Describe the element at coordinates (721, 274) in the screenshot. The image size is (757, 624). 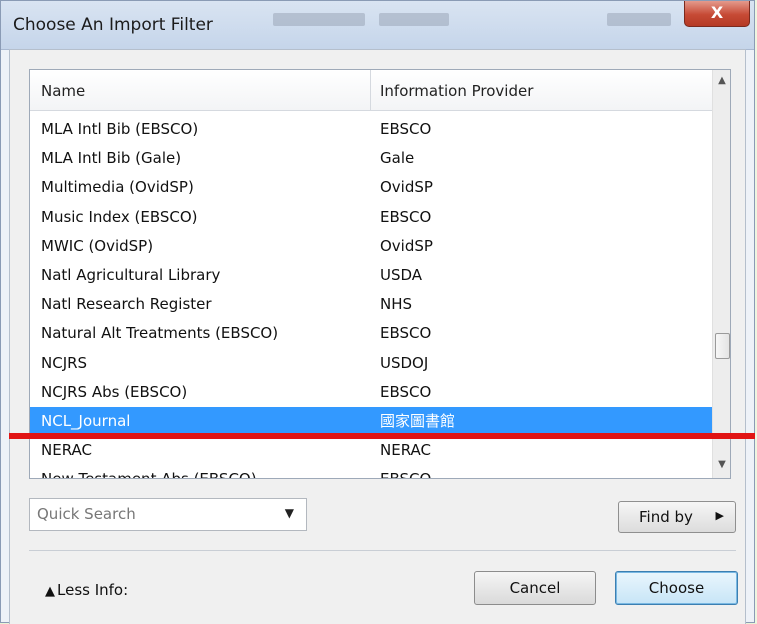
I see `vertical-scrollbar: ▲ ▼` at that location.